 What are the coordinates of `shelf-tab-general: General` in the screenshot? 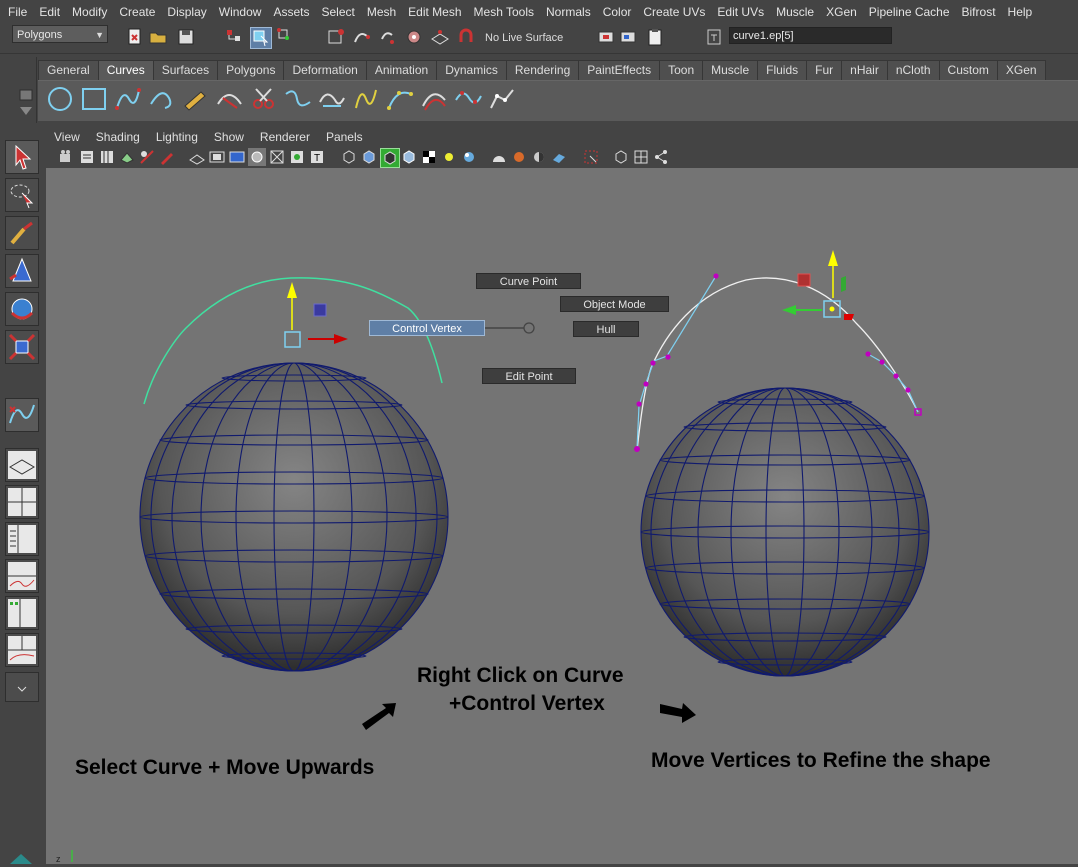 It's located at (68, 70).